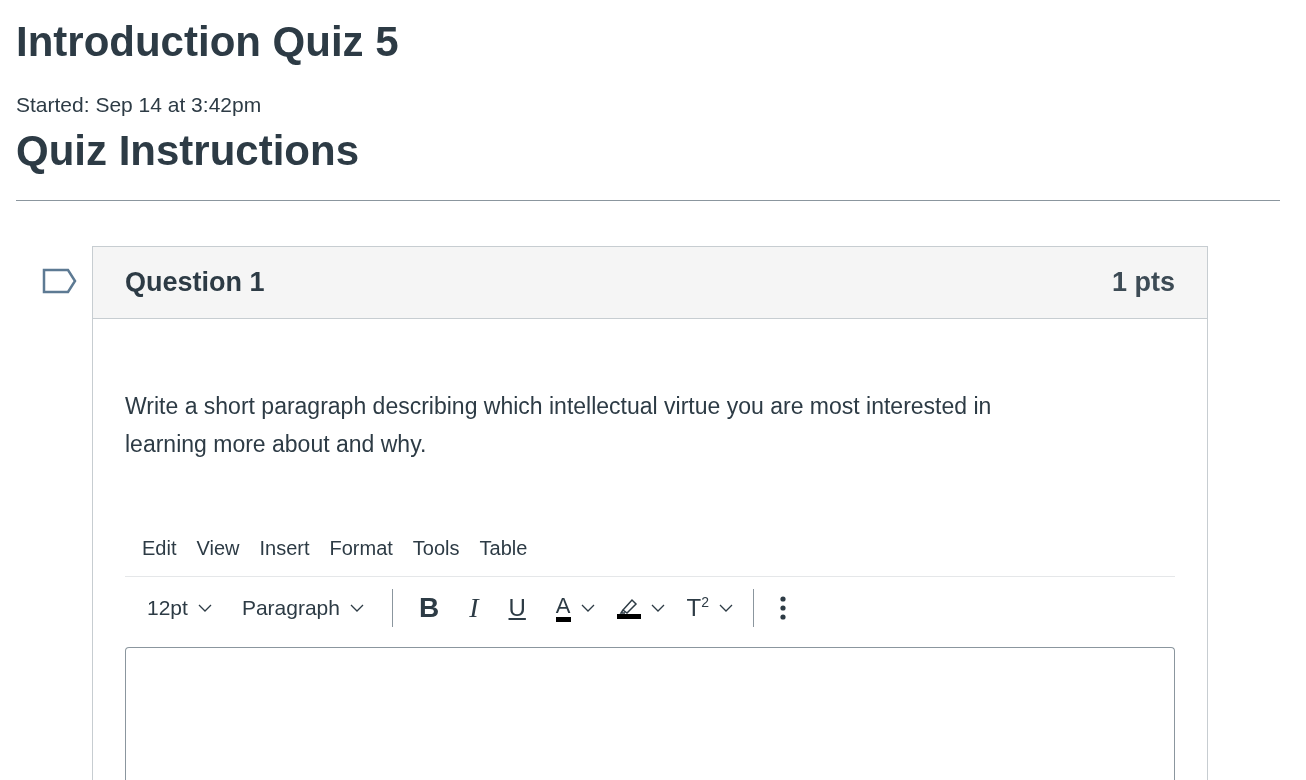 The width and height of the screenshot is (1306, 780). I want to click on menu-item: Edit, so click(159, 548).